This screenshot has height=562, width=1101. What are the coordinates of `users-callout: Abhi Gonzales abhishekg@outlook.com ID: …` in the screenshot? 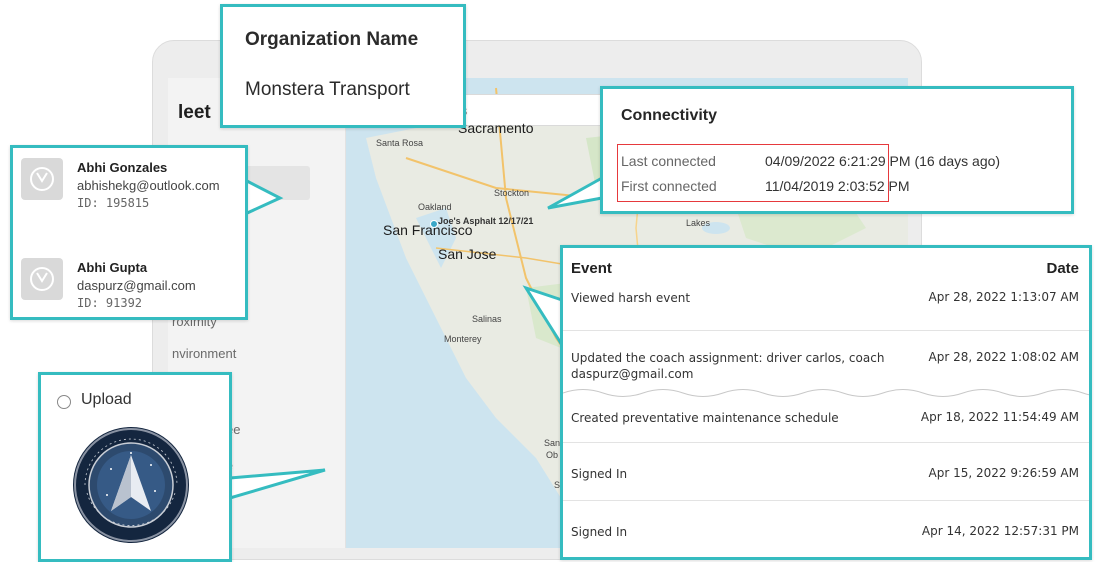 It's located at (129, 232).